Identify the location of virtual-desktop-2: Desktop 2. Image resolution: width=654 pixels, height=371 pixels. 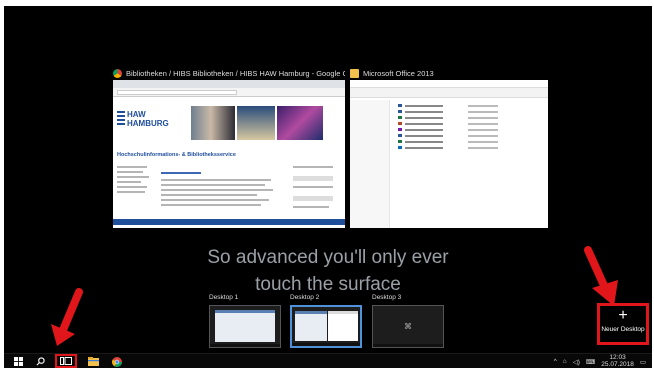
(326, 321).